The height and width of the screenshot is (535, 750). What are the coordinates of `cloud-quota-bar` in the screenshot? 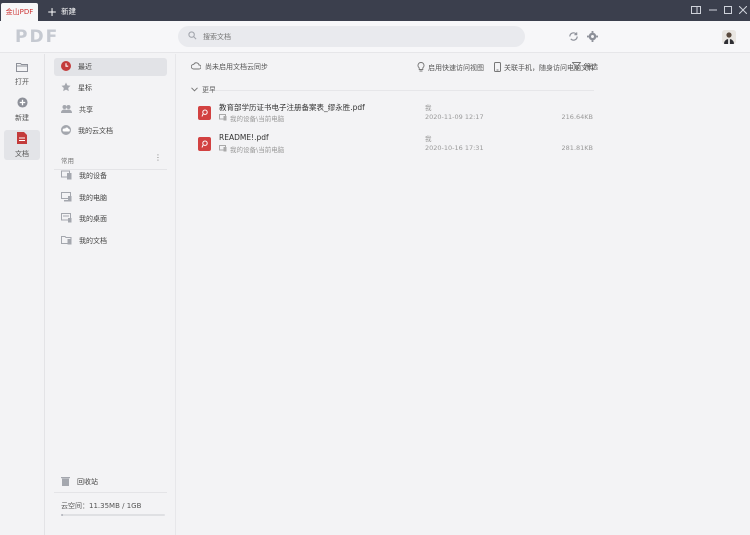 It's located at (113, 515).